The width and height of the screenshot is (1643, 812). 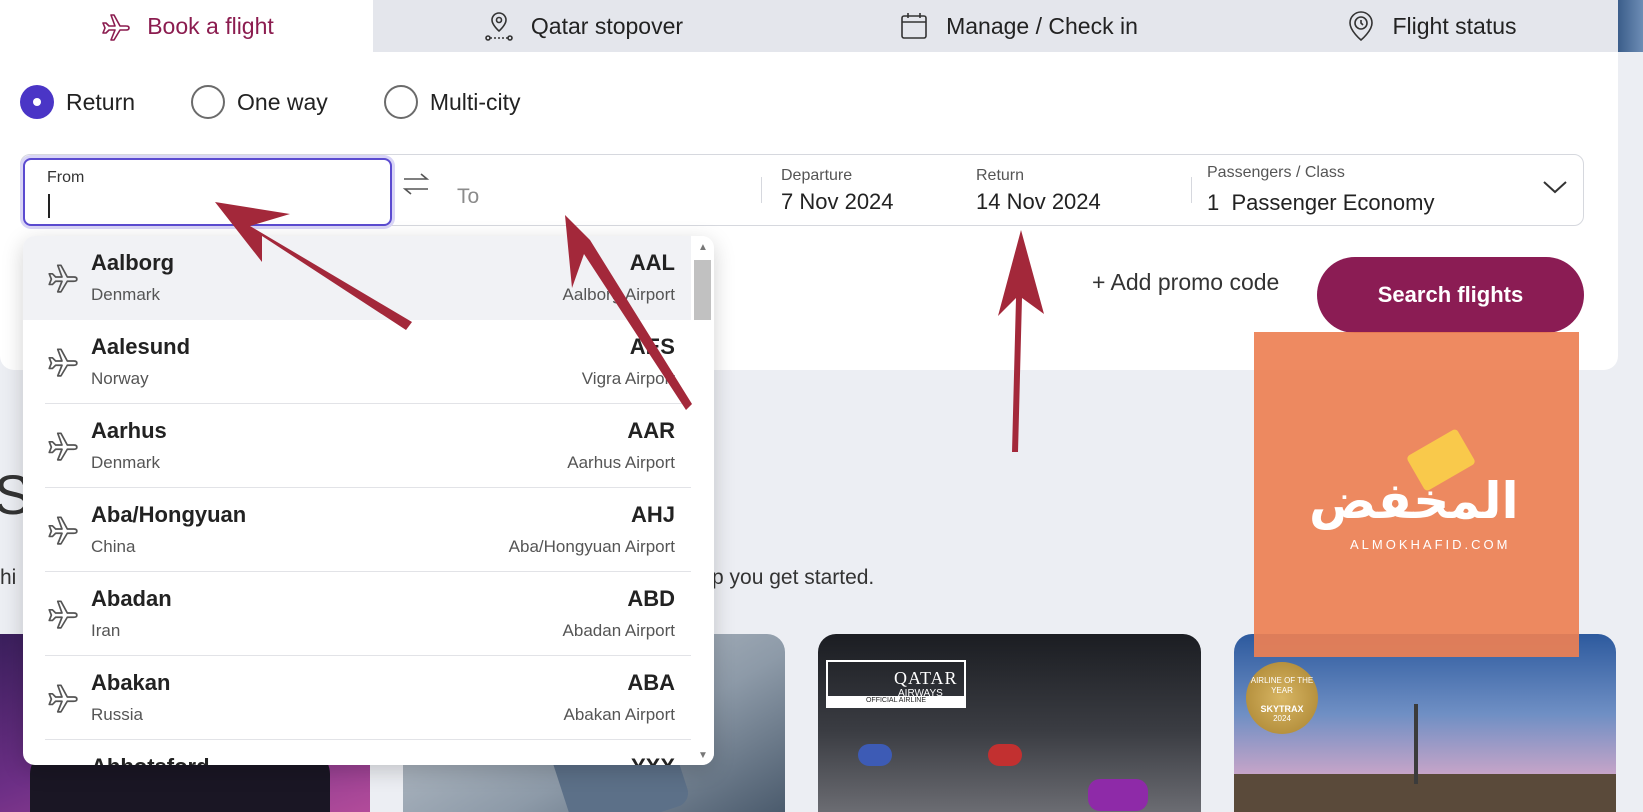 I want to click on radio-label: Return, so click(x=101, y=101).